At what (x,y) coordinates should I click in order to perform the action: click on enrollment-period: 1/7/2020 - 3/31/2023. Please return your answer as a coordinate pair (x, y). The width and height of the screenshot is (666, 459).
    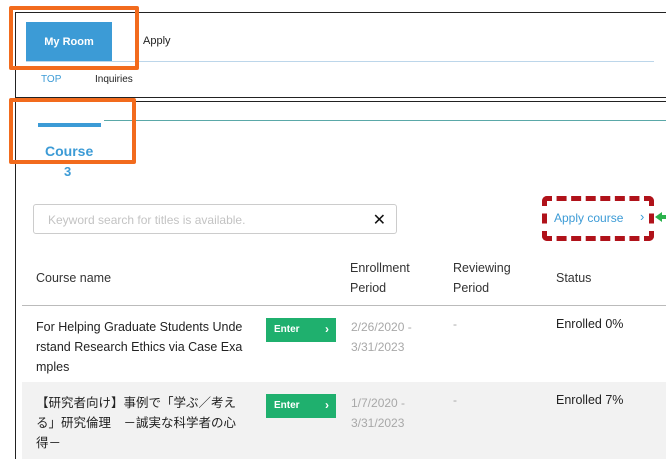
    Looking at the image, I should click on (378, 413).